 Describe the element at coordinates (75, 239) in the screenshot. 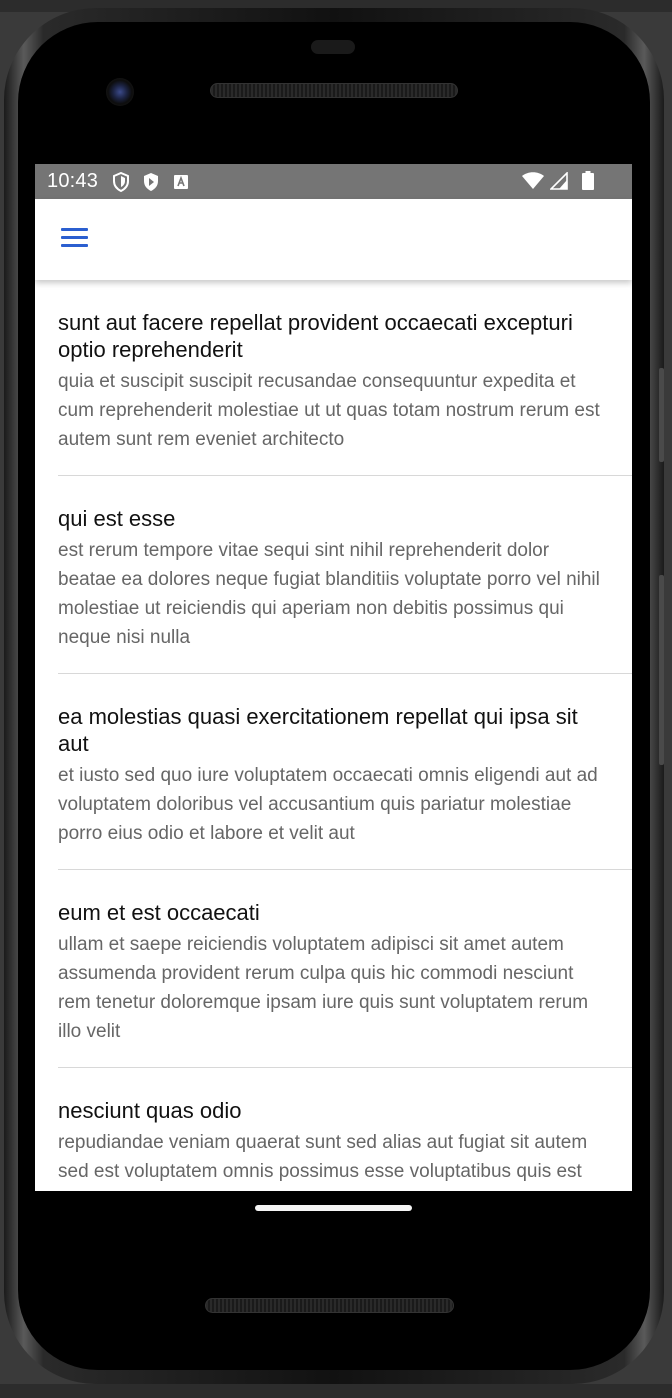

I see `hamburger-menu-icon` at that location.